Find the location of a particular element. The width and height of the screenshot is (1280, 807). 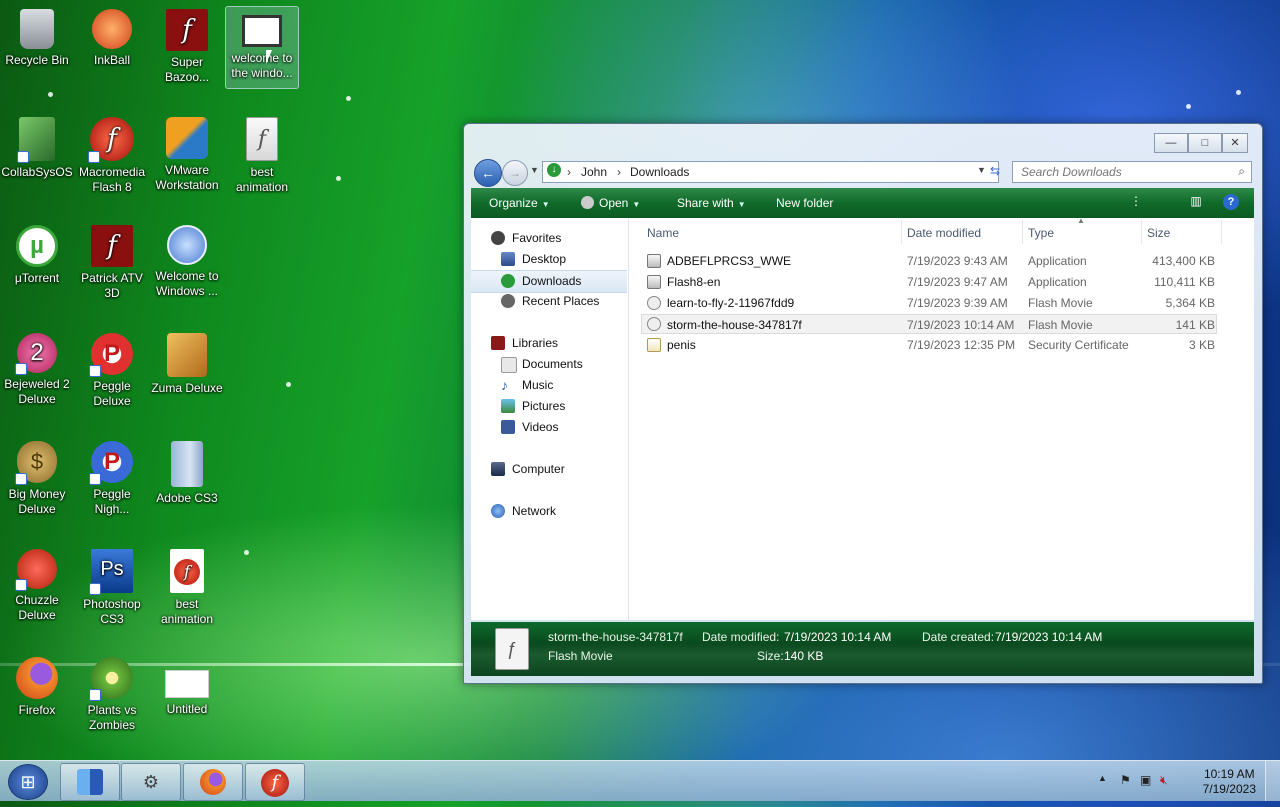

desktop-icon-patrick-atv: f Patrick ATV 3D is located at coordinates (112, 270).